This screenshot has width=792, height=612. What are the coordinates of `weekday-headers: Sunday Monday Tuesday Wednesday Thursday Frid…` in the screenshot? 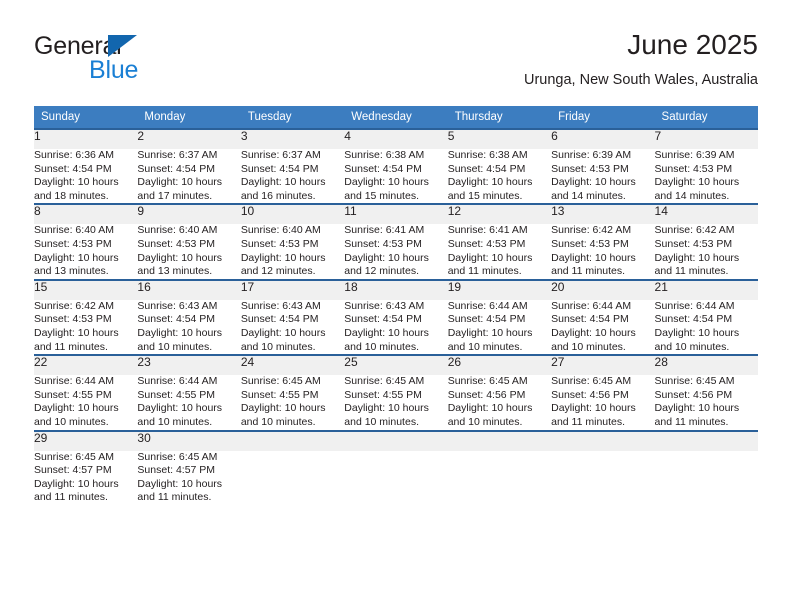 It's located at (396, 117).